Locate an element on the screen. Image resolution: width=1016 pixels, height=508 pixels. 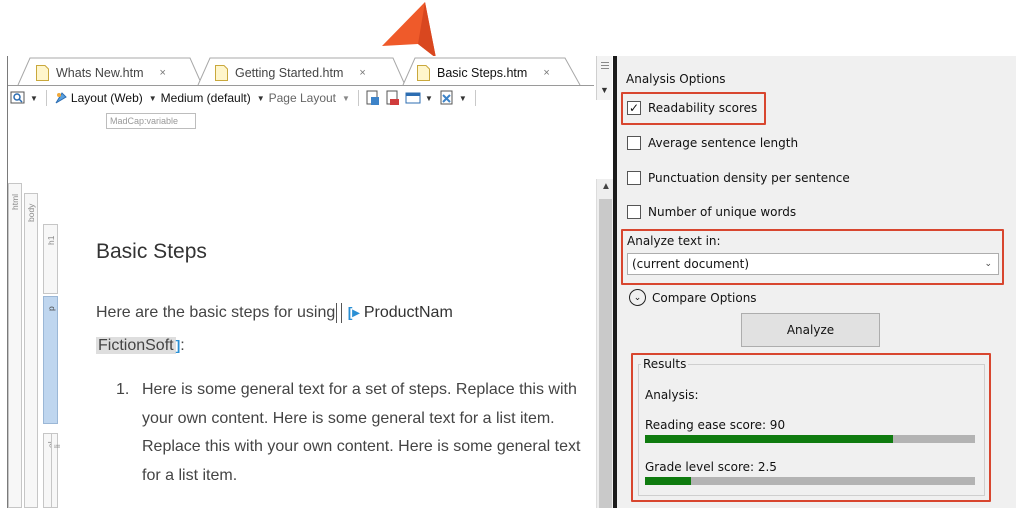
layout-icon is located at coordinates (61, 98).